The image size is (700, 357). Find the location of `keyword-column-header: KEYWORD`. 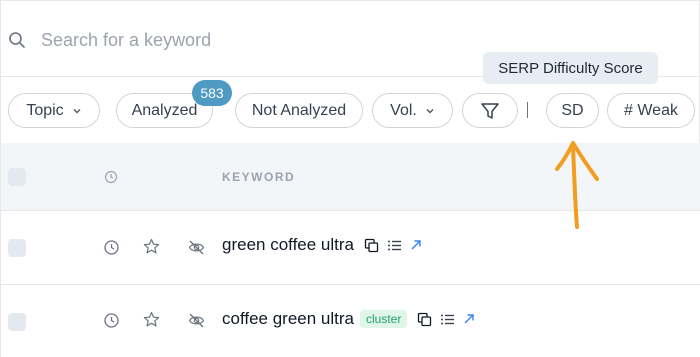

keyword-column-header: KEYWORD is located at coordinates (258, 177).